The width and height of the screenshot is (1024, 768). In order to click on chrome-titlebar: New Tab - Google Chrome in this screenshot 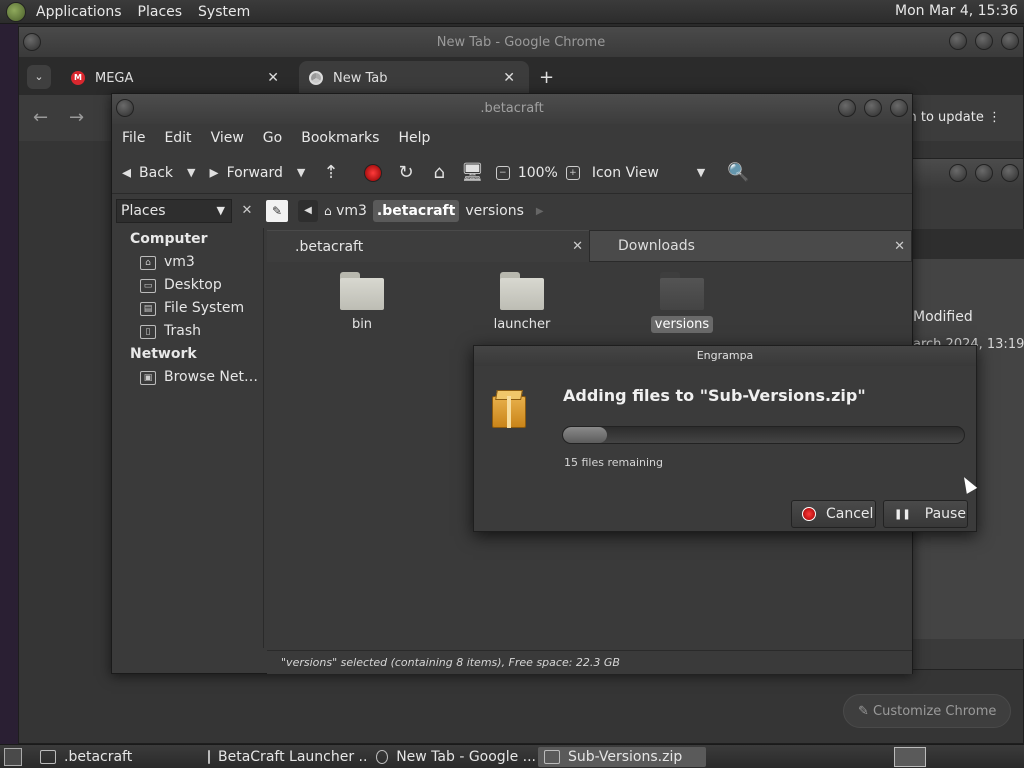, I will do `click(521, 42)`.